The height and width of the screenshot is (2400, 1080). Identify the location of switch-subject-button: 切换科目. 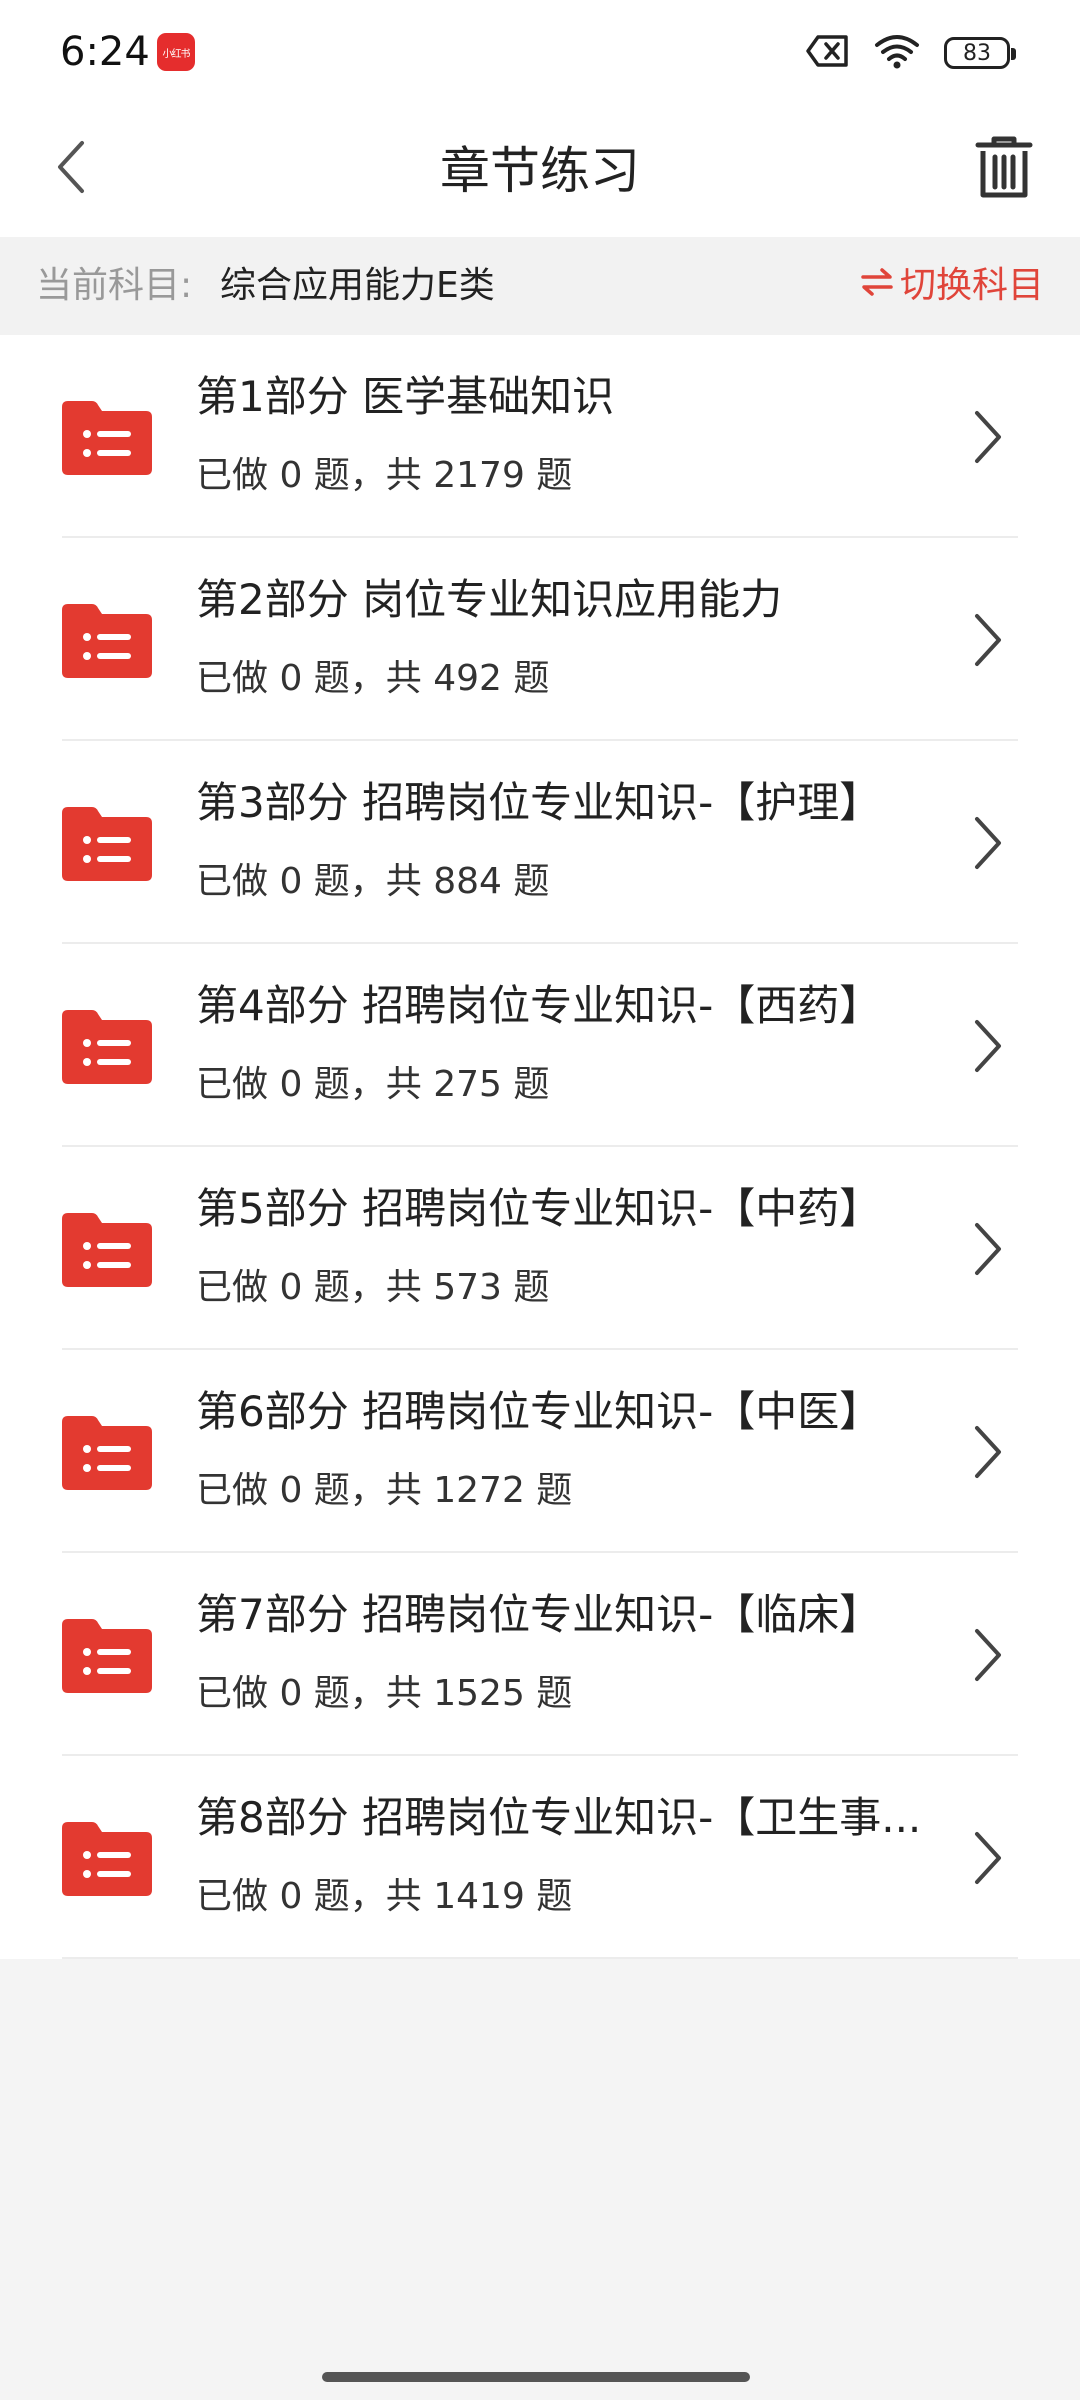
(952, 286).